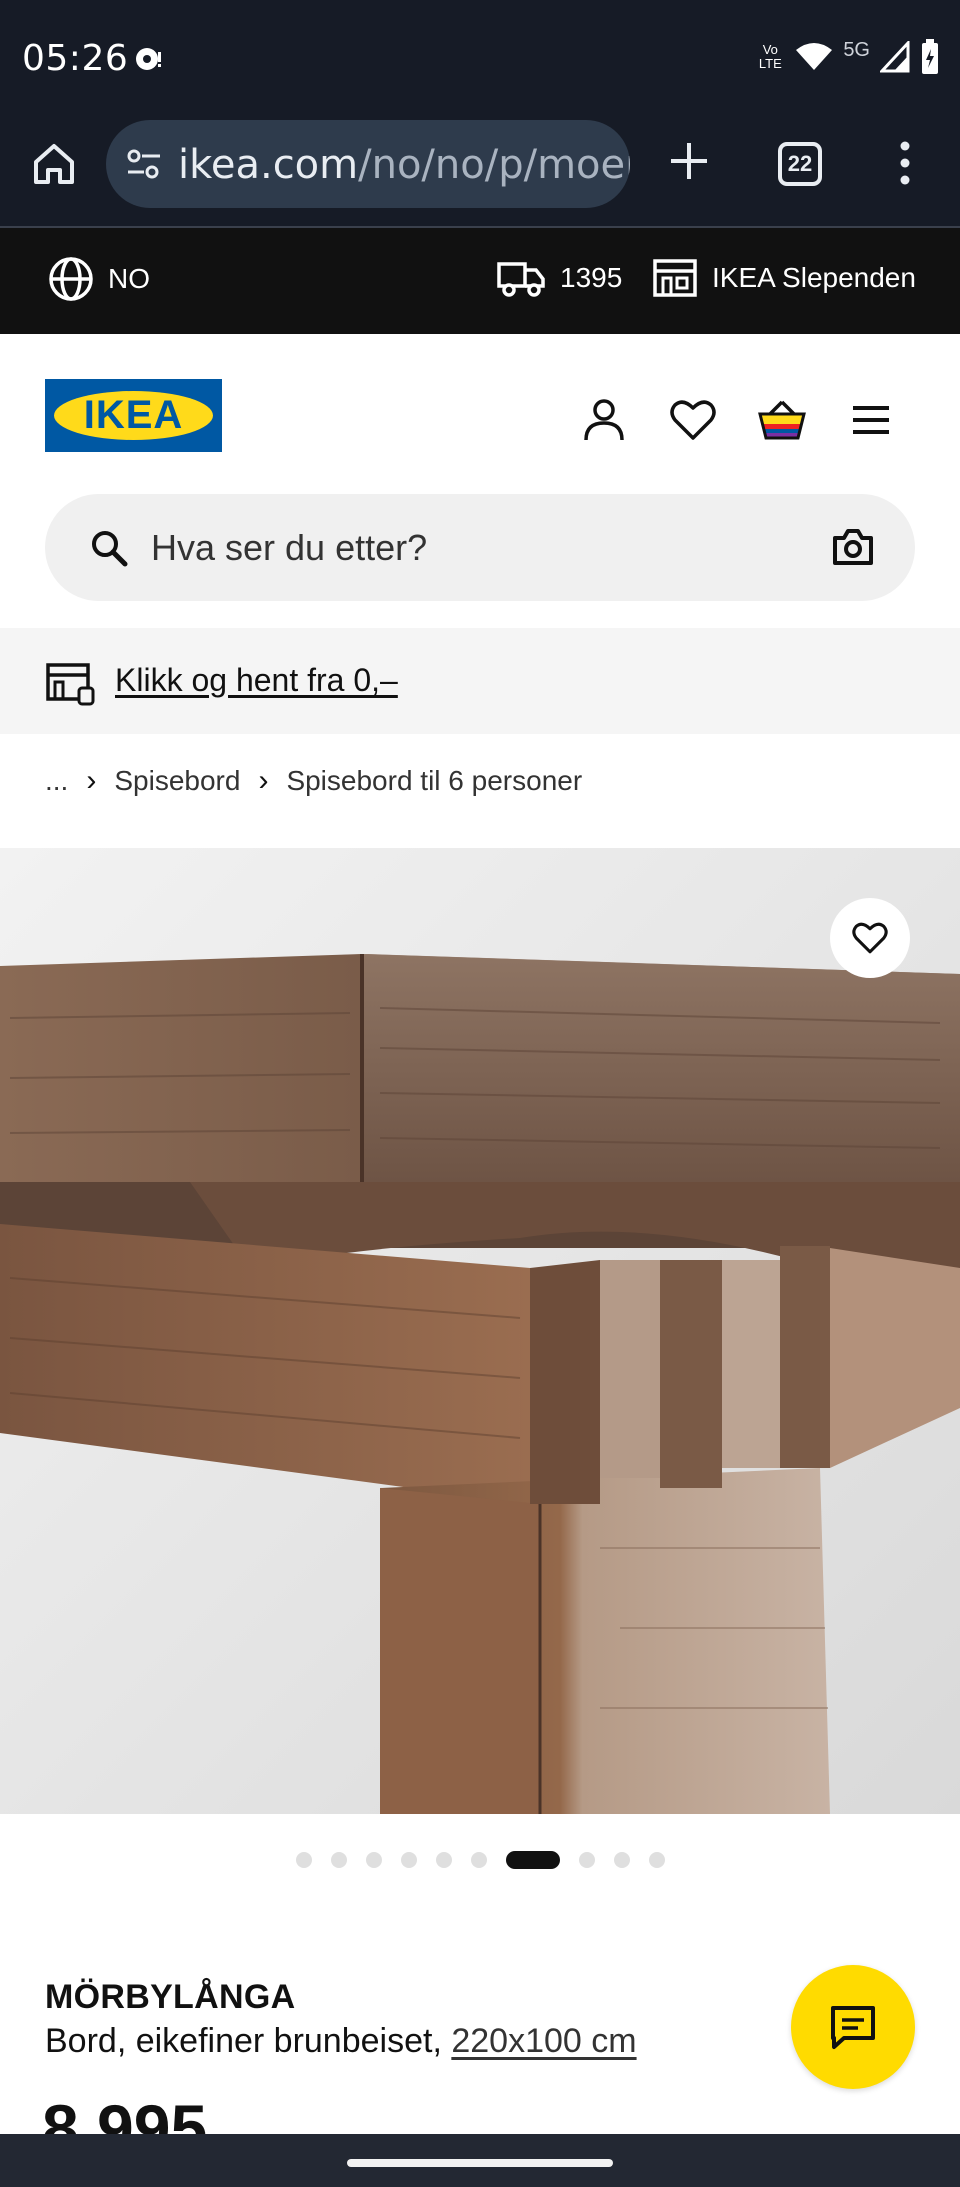  I want to click on wifi-icon, so click(814, 56).